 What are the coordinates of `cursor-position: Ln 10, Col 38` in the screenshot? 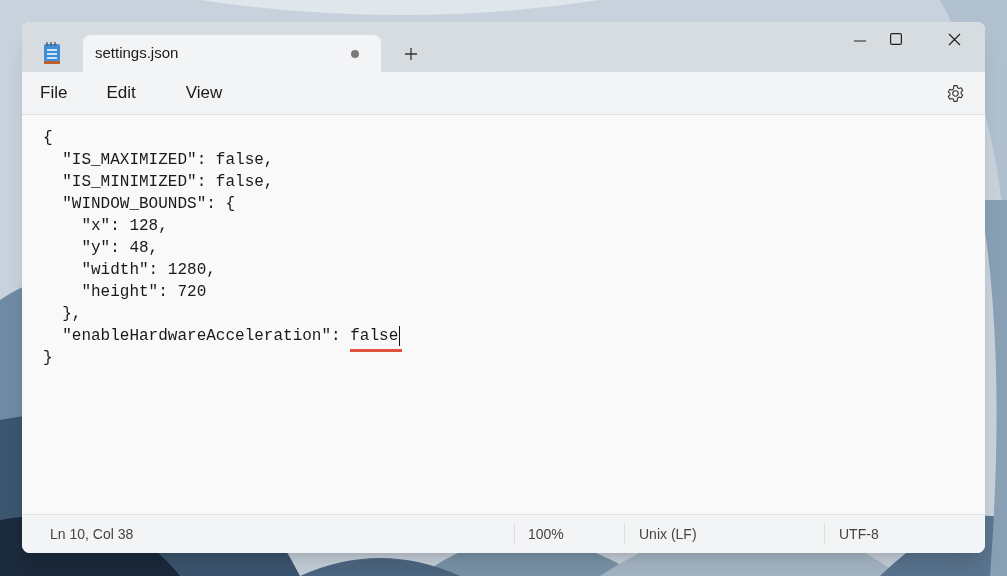 It's located at (92, 534).